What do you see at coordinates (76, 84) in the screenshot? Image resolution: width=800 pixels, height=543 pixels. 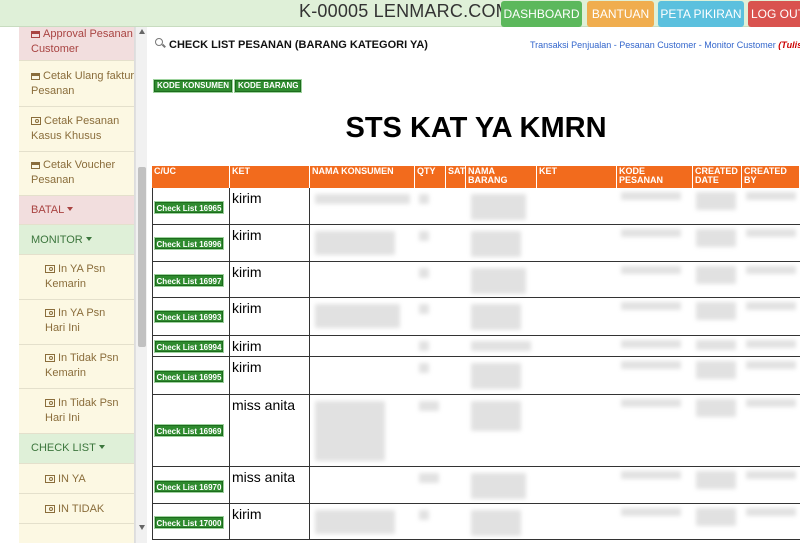 I see `sidebar-item-cetak-ulang: Cetak Ulang faktur Pesanan` at bounding box center [76, 84].